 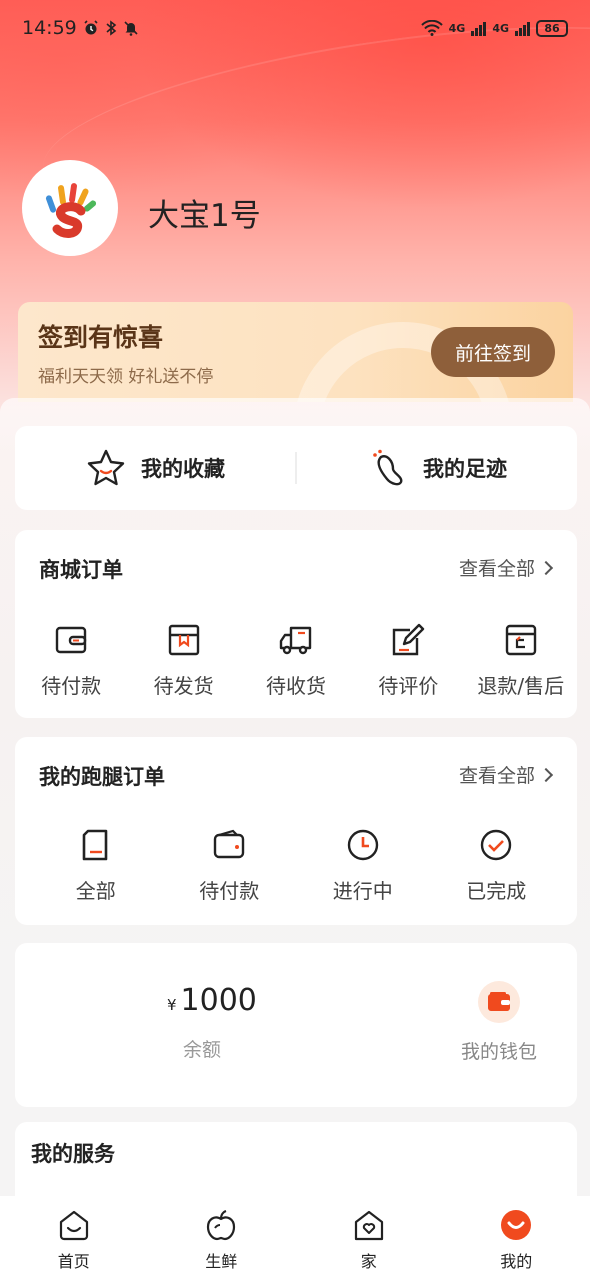 What do you see at coordinates (183, 469) in the screenshot?
I see `favorites-label: 我的收藏` at bounding box center [183, 469].